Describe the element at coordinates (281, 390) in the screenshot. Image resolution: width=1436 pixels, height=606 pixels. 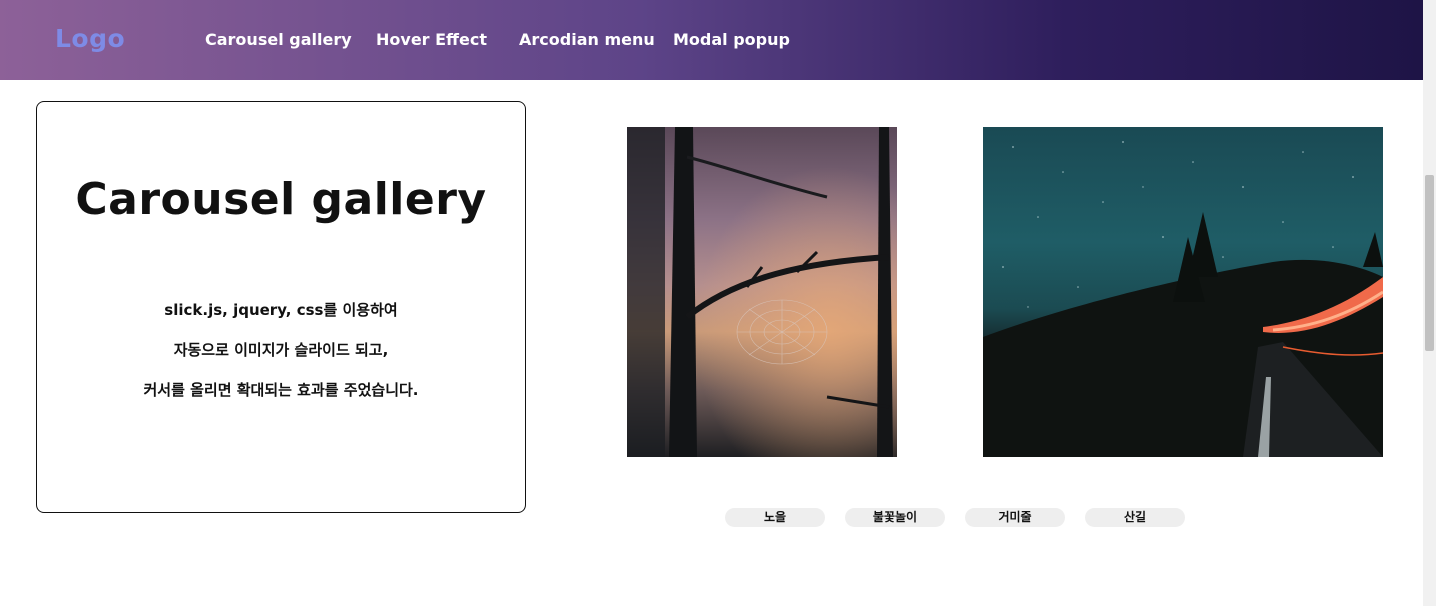
I see `description-line: 커서를 올리면 확대되는 효과를 주었습니다.` at that location.